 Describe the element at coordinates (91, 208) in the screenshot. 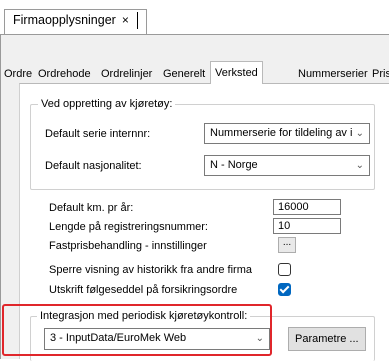

I see `default-km-label: Default km. pr år:` at that location.